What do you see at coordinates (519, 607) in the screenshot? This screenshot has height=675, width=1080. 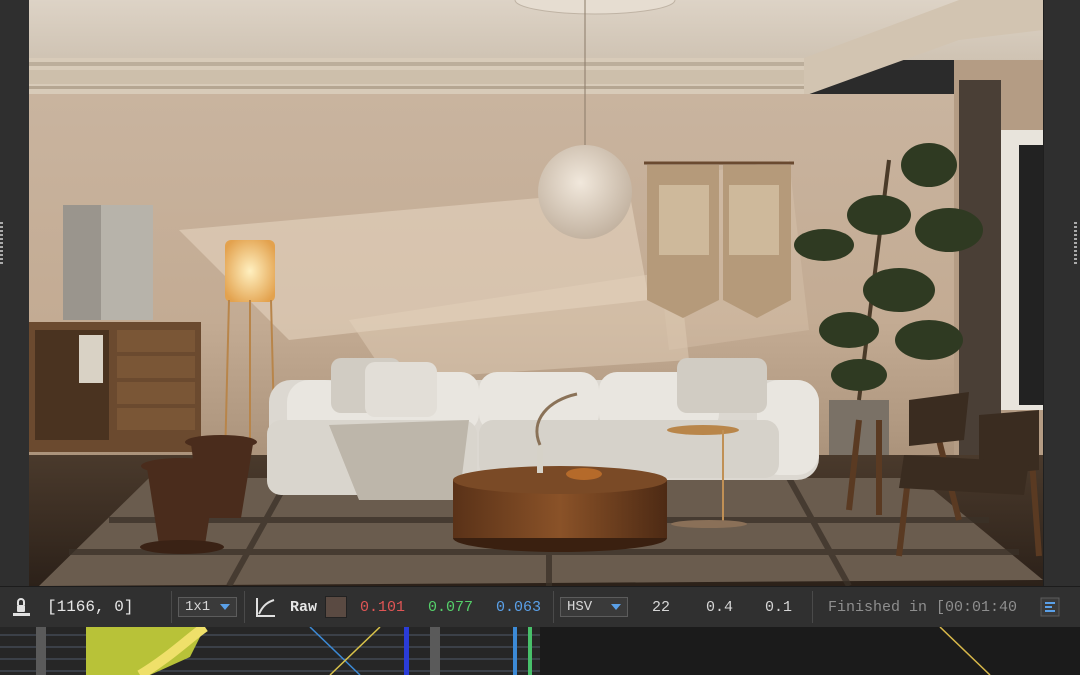 I see `blue-value: 0.063` at bounding box center [519, 607].